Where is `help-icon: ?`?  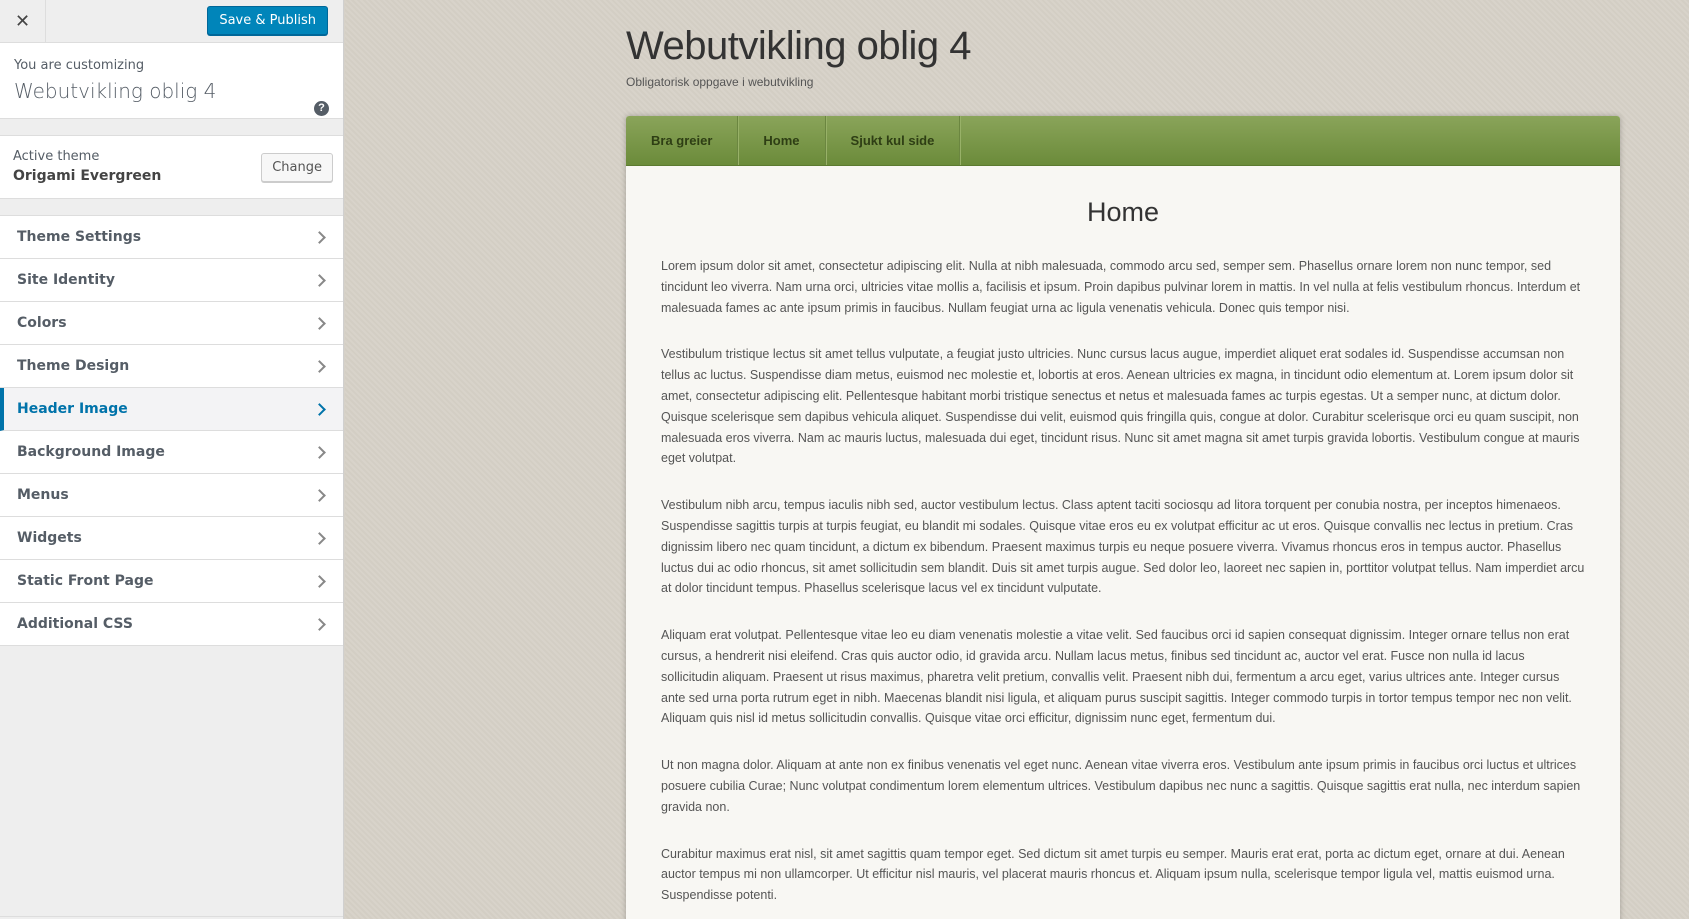
help-icon: ? is located at coordinates (321, 108).